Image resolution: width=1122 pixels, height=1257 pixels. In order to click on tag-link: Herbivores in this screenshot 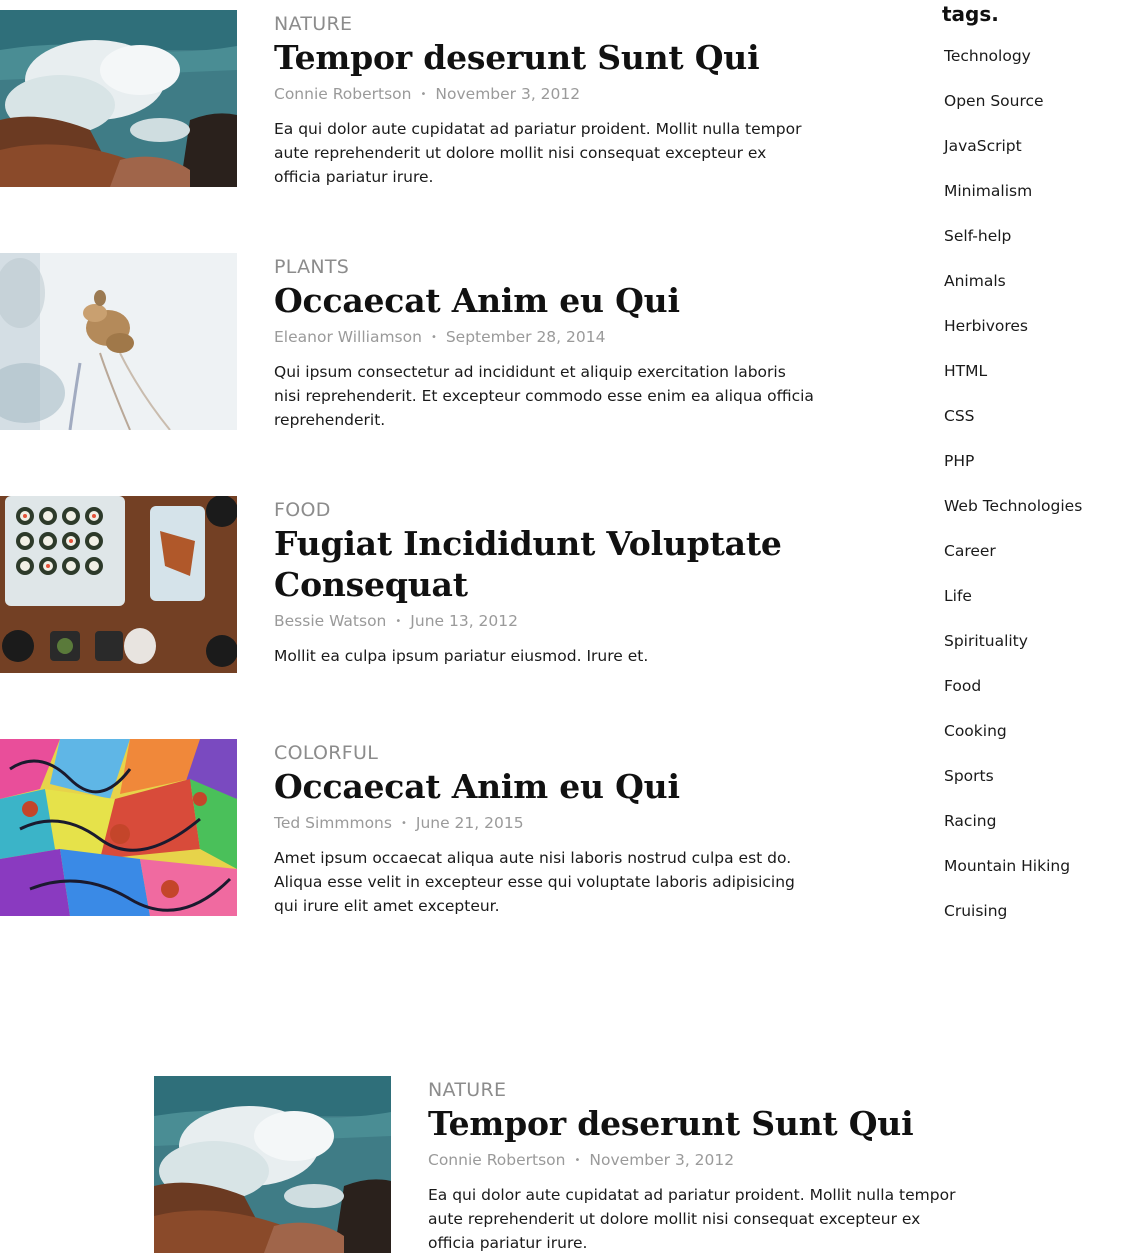, I will do `click(1013, 337)`.